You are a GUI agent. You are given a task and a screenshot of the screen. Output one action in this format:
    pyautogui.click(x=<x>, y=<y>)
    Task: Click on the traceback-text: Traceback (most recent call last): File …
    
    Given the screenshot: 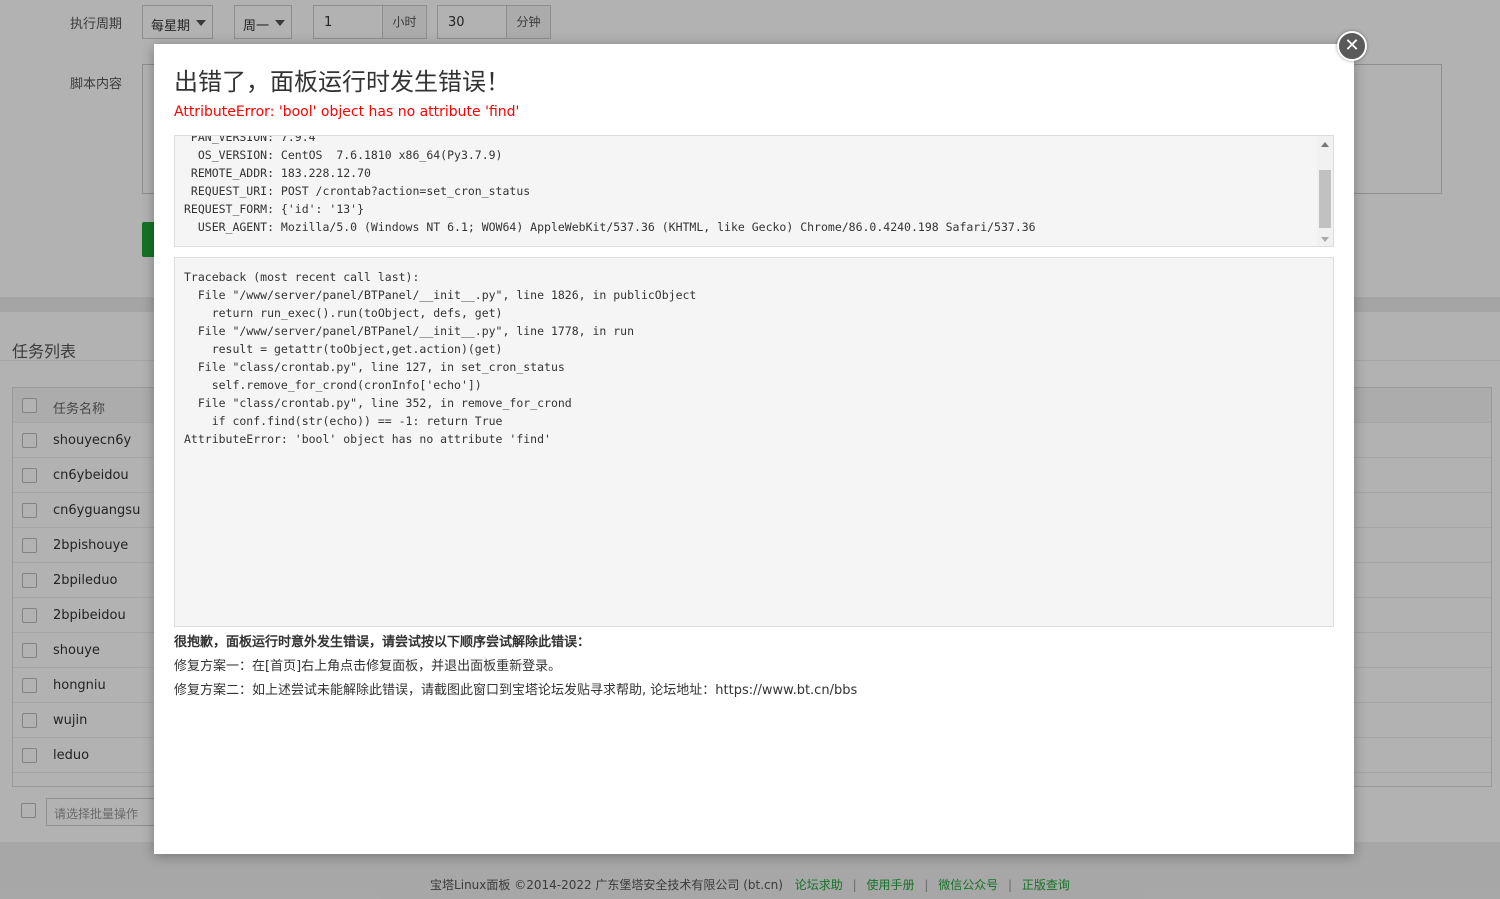 What is the action you would take?
    pyautogui.click(x=440, y=358)
    